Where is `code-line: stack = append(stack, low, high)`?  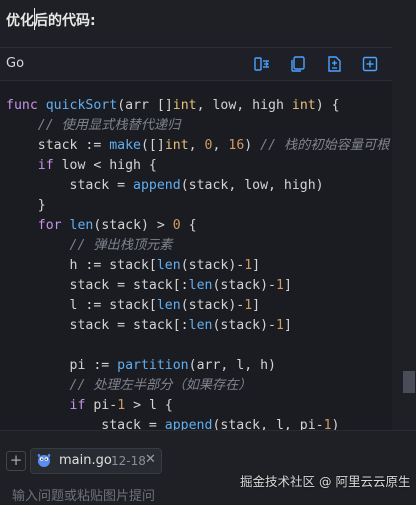
code-line: stack = append(stack, low, high) is located at coordinates (165, 185).